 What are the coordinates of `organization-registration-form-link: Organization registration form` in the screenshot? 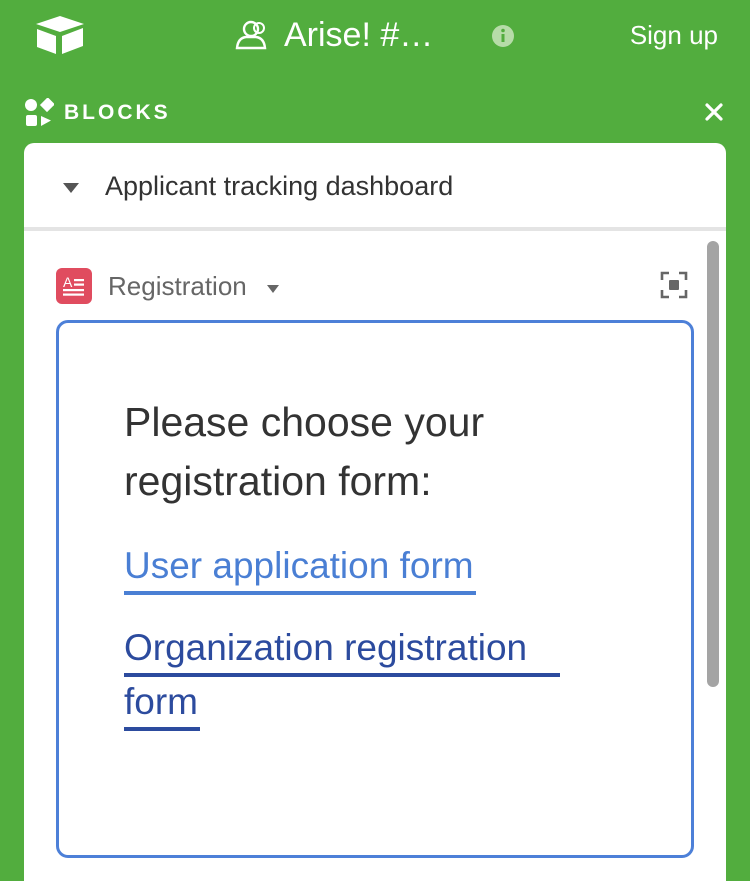 It's located at (344, 677).